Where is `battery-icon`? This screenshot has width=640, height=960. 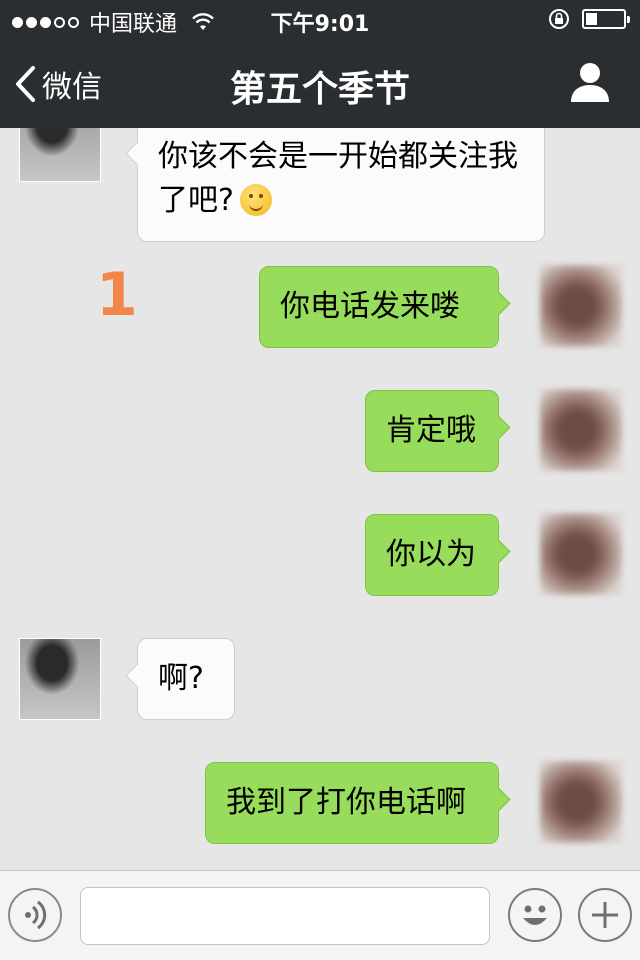 battery-icon is located at coordinates (606, 19).